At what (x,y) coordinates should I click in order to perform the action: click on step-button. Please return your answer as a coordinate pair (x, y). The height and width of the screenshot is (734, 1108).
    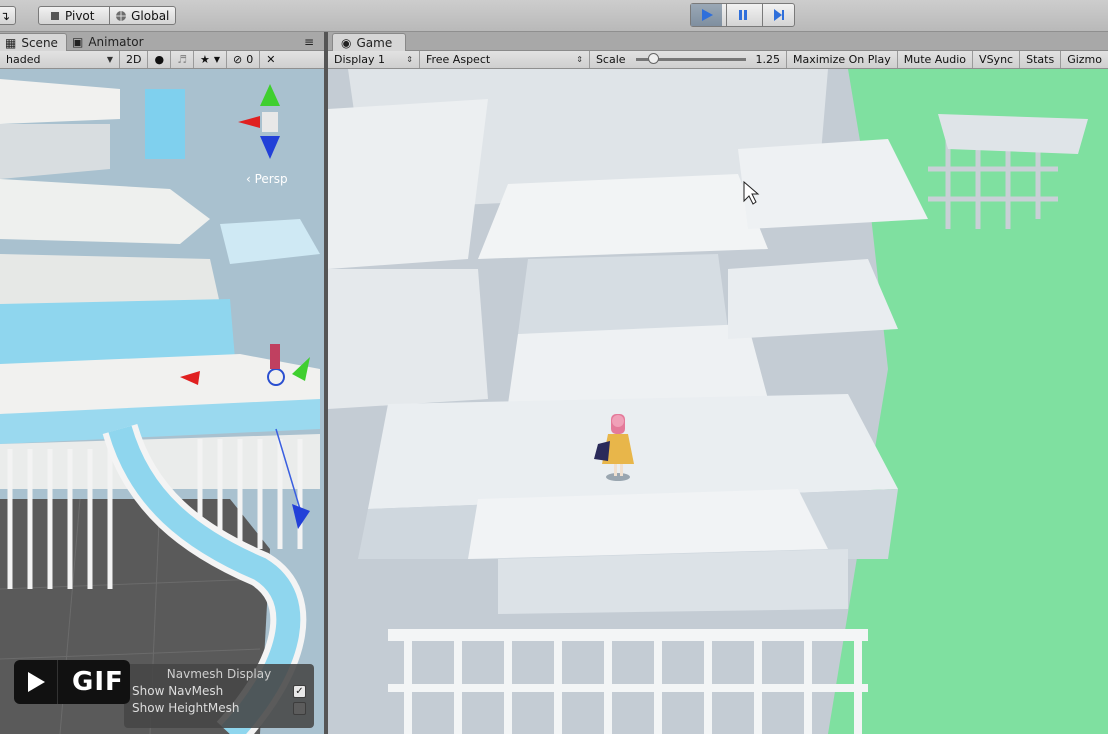
    Looking at the image, I should click on (778, 15).